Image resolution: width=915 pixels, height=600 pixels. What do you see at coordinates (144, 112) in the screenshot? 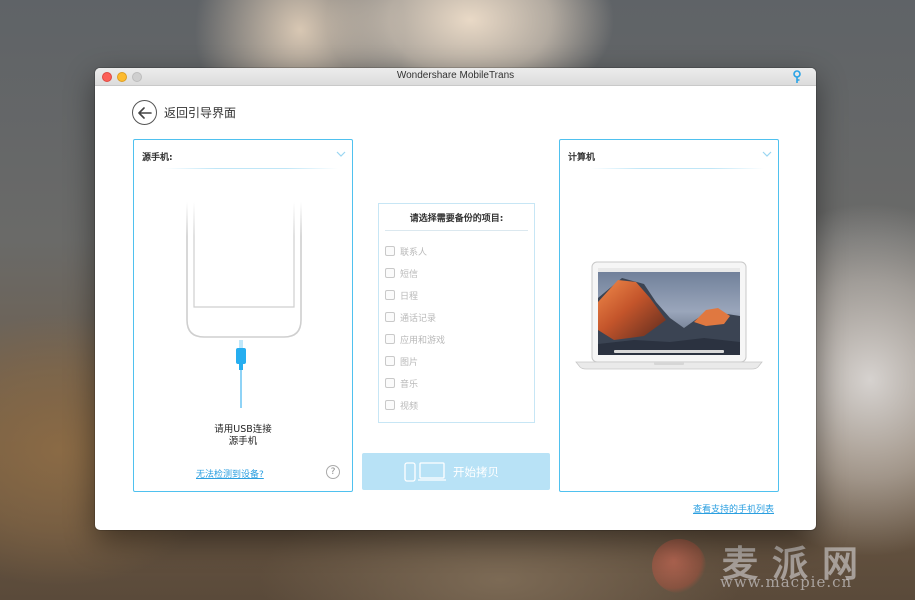
I see `back-arrow-icon` at bounding box center [144, 112].